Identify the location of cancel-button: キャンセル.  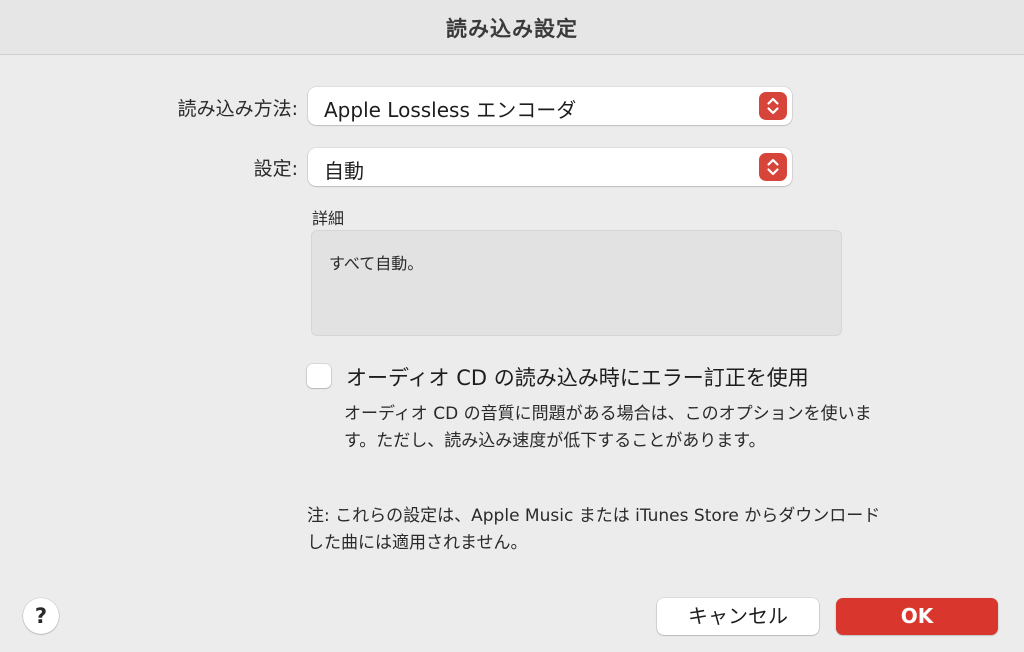
(738, 616).